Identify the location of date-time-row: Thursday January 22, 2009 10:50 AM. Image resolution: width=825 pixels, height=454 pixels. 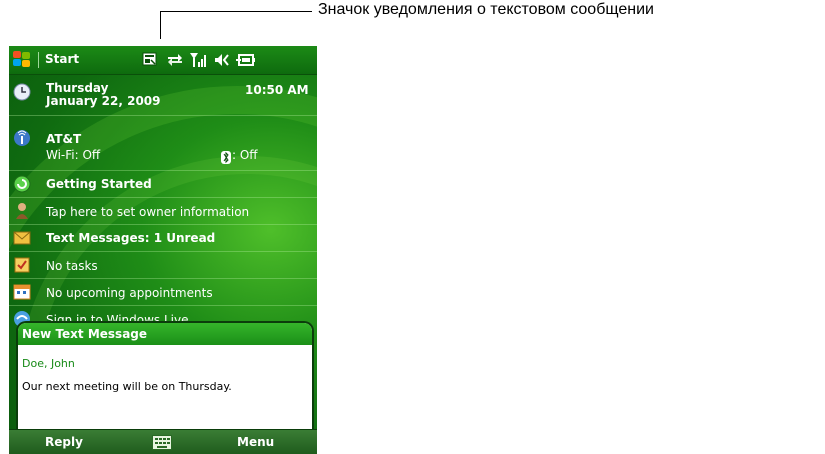
(163, 95).